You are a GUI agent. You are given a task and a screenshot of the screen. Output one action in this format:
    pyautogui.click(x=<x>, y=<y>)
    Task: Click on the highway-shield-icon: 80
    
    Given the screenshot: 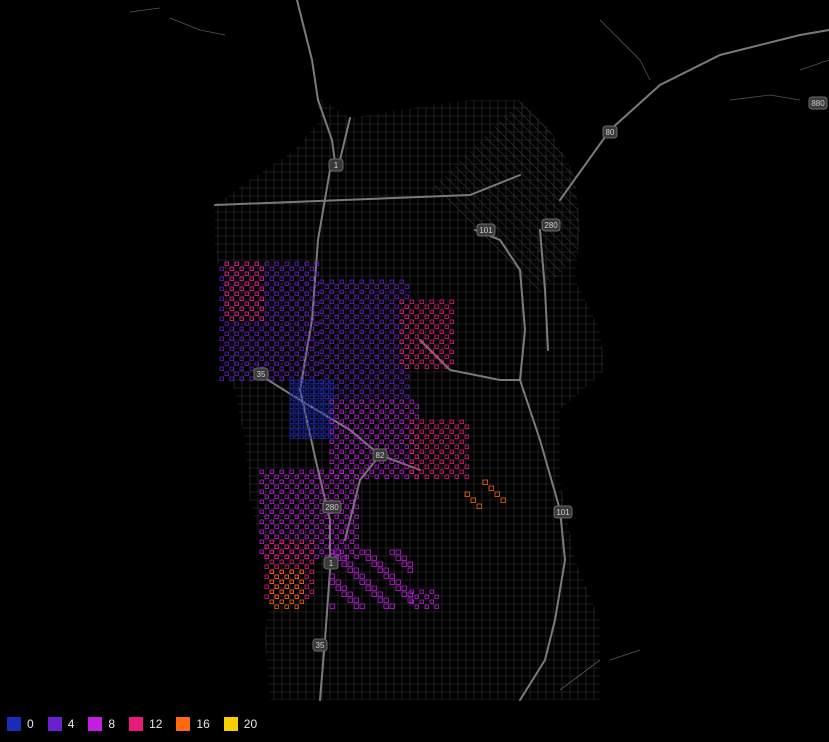 What is the action you would take?
    pyautogui.click(x=610, y=132)
    